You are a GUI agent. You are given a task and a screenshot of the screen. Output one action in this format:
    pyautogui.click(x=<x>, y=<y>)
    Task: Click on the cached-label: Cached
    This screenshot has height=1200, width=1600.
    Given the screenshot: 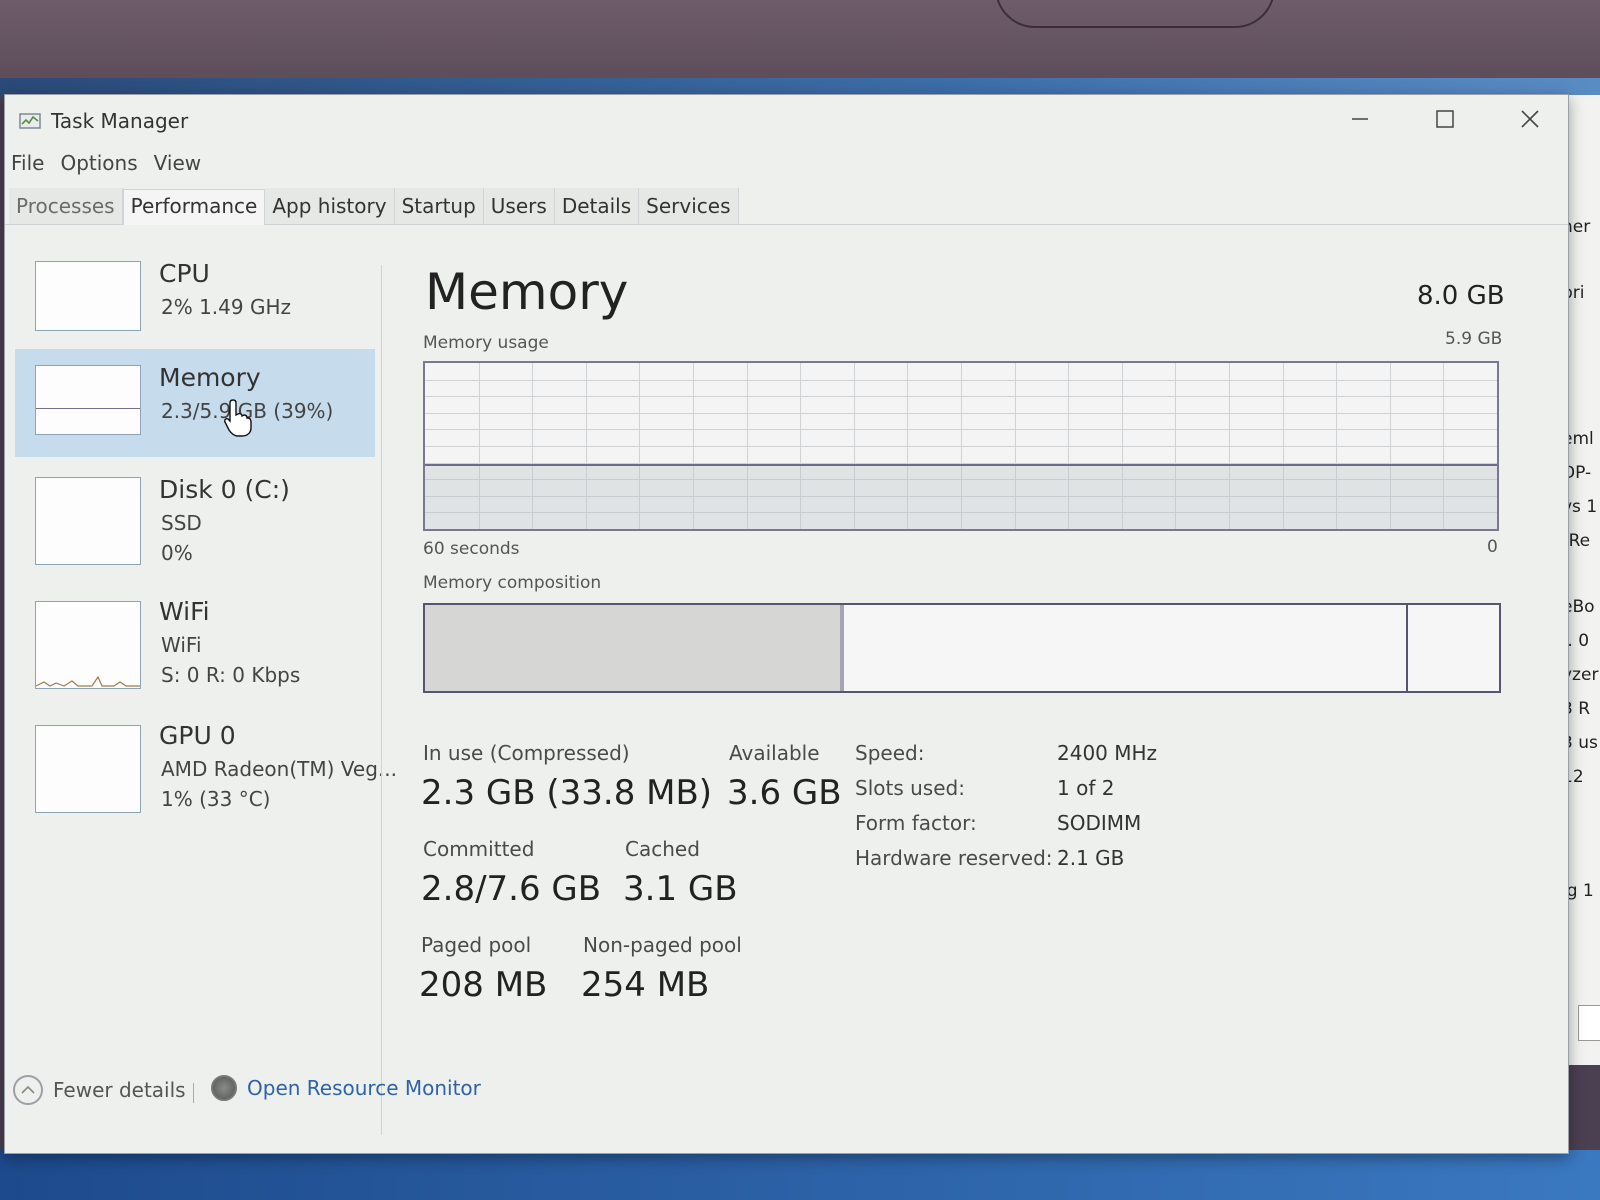 What is the action you would take?
    pyautogui.click(x=662, y=849)
    